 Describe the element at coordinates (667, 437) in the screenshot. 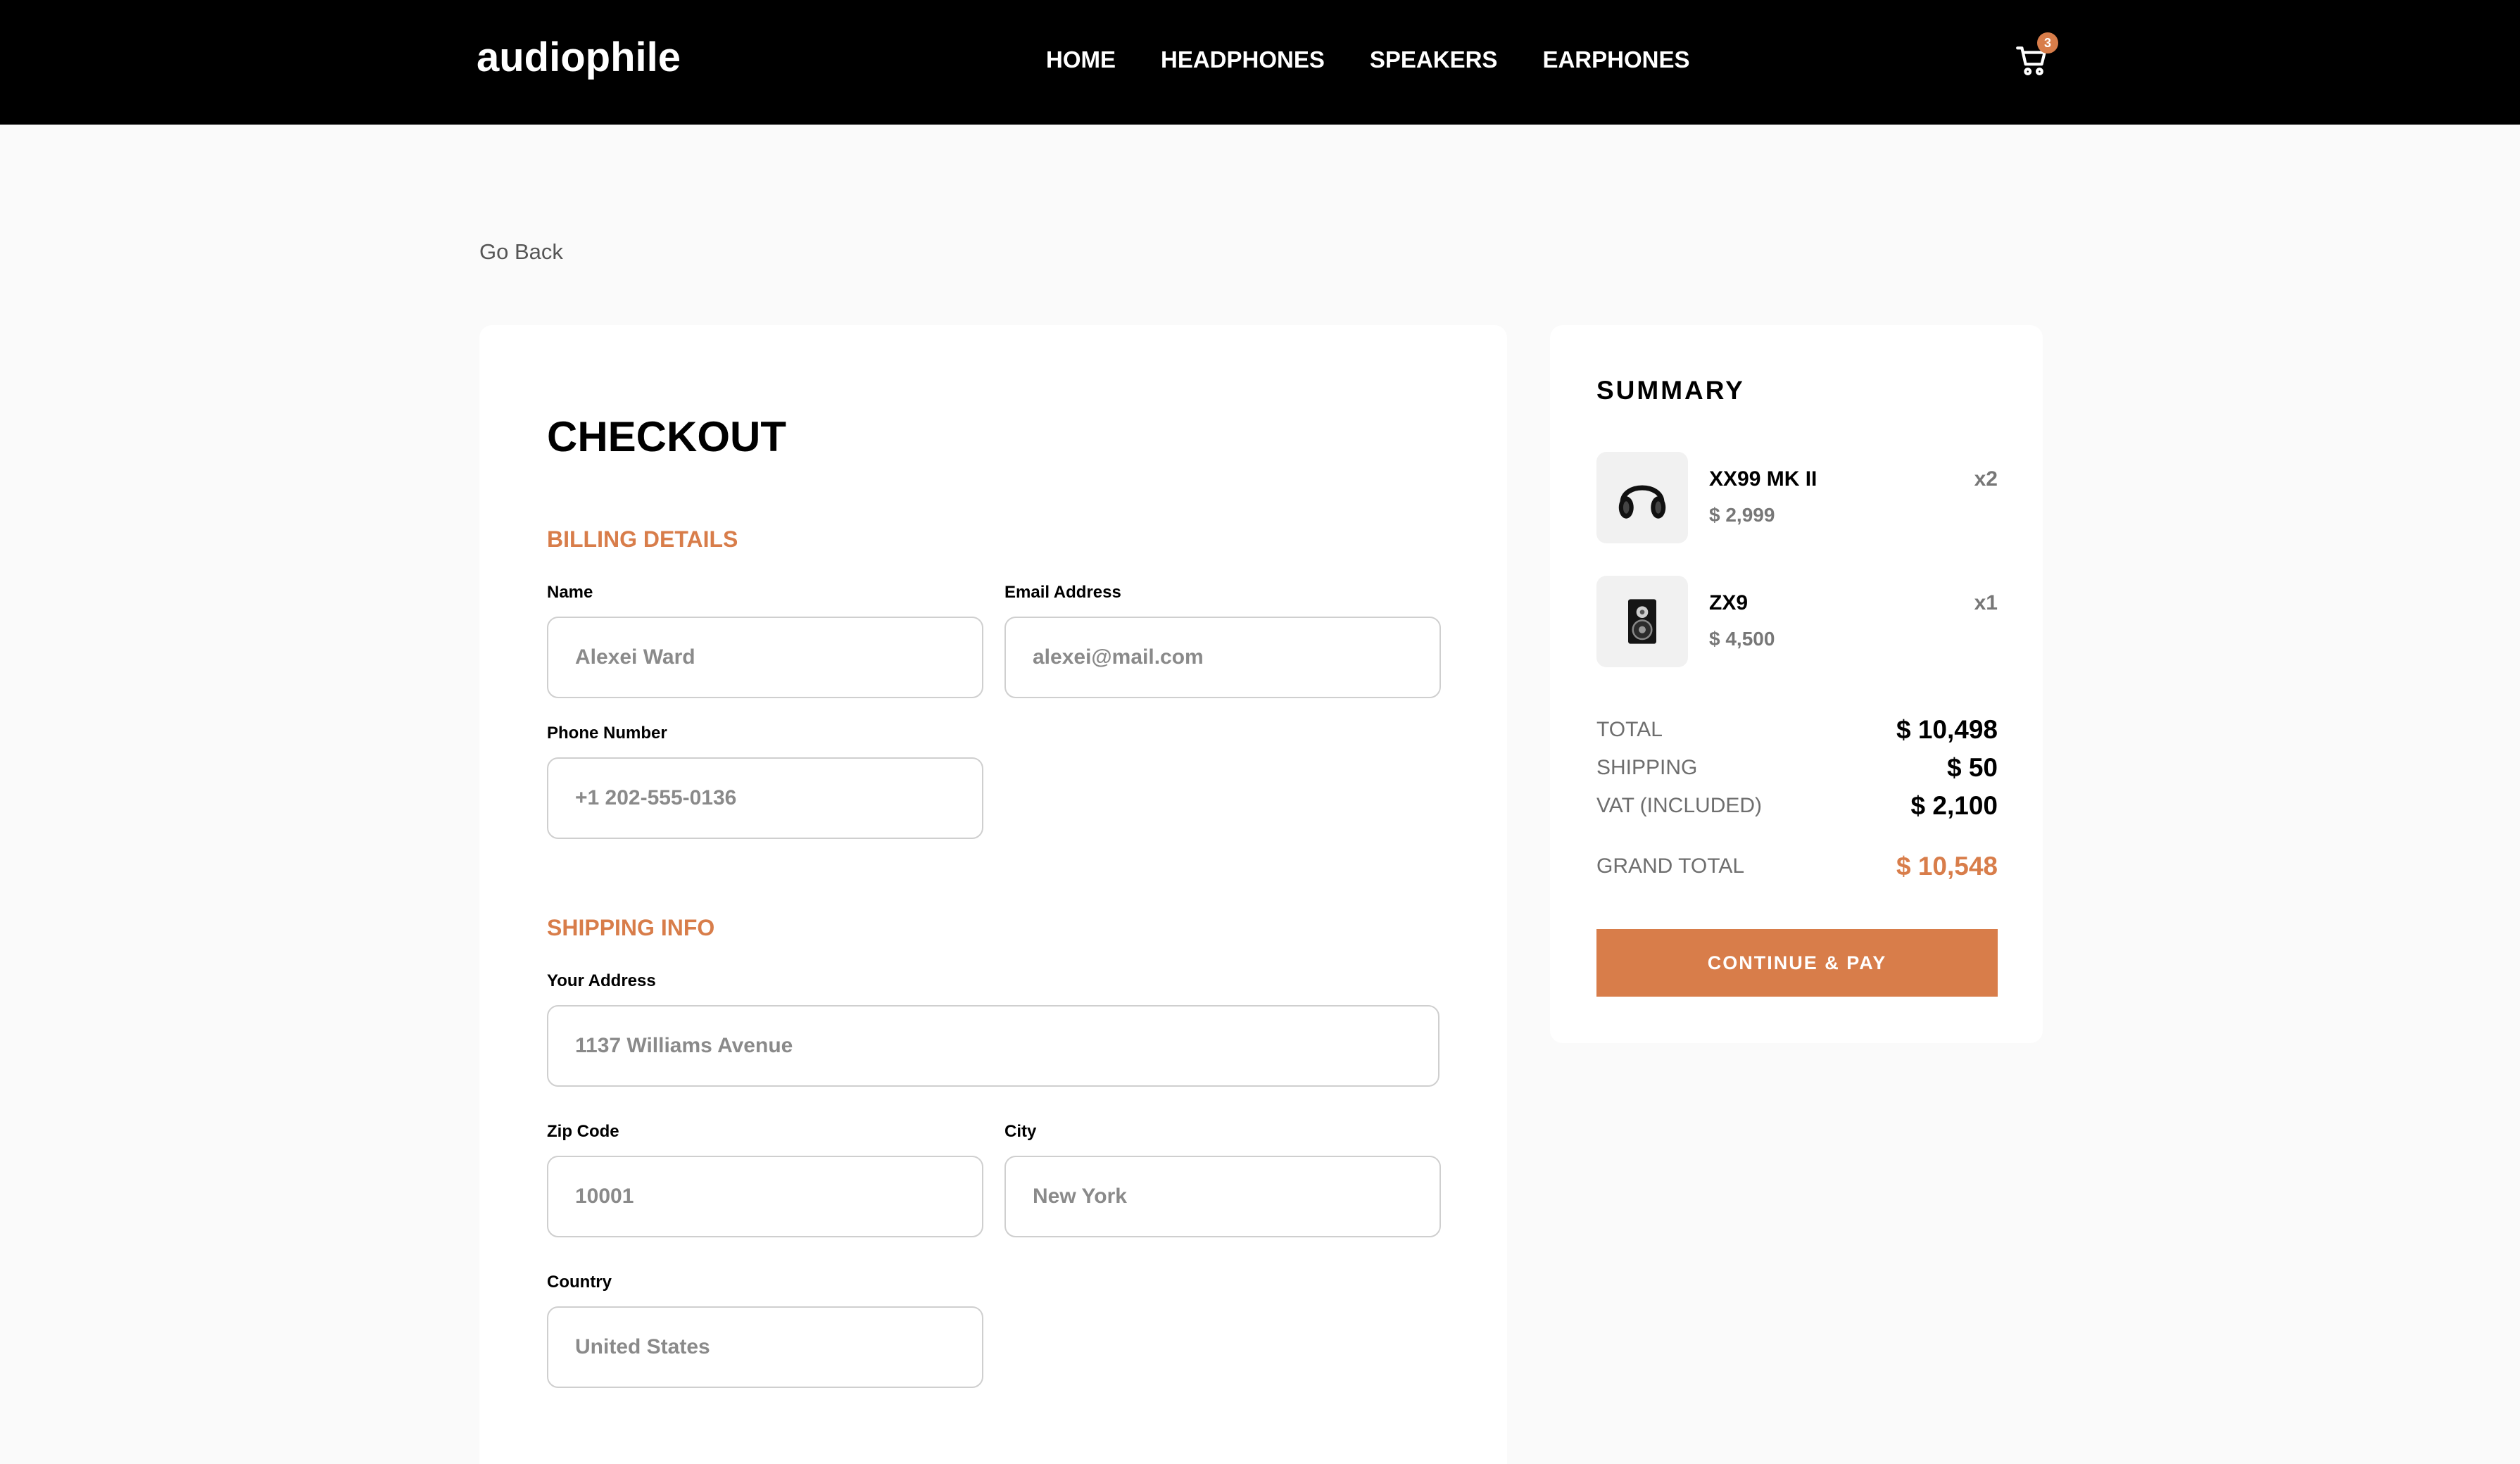

I see `page-title: CHECKOUT` at that location.